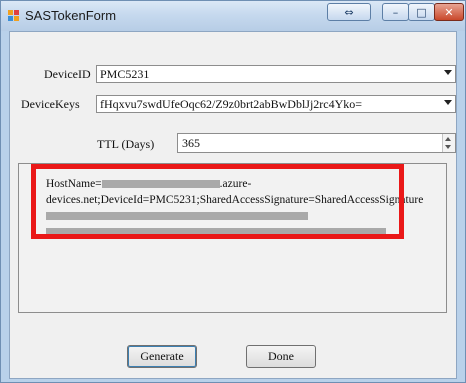  I want to click on generate-button: Generate, so click(162, 356).